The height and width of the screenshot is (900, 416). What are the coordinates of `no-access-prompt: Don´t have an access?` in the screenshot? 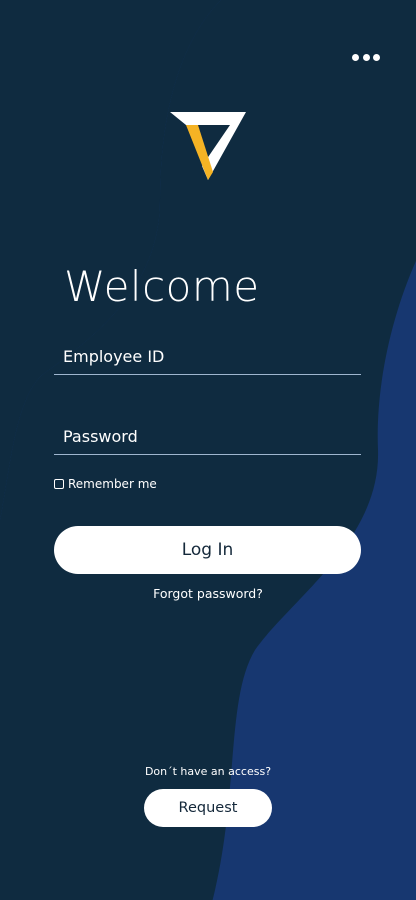 It's located at (208, 771).